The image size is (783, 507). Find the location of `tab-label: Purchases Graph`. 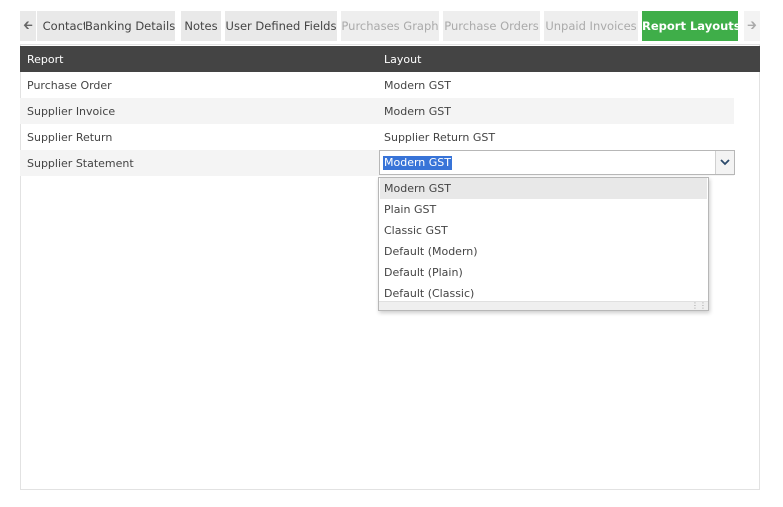

tab-label: Purchases Graph is located at coordinates (390, 26).